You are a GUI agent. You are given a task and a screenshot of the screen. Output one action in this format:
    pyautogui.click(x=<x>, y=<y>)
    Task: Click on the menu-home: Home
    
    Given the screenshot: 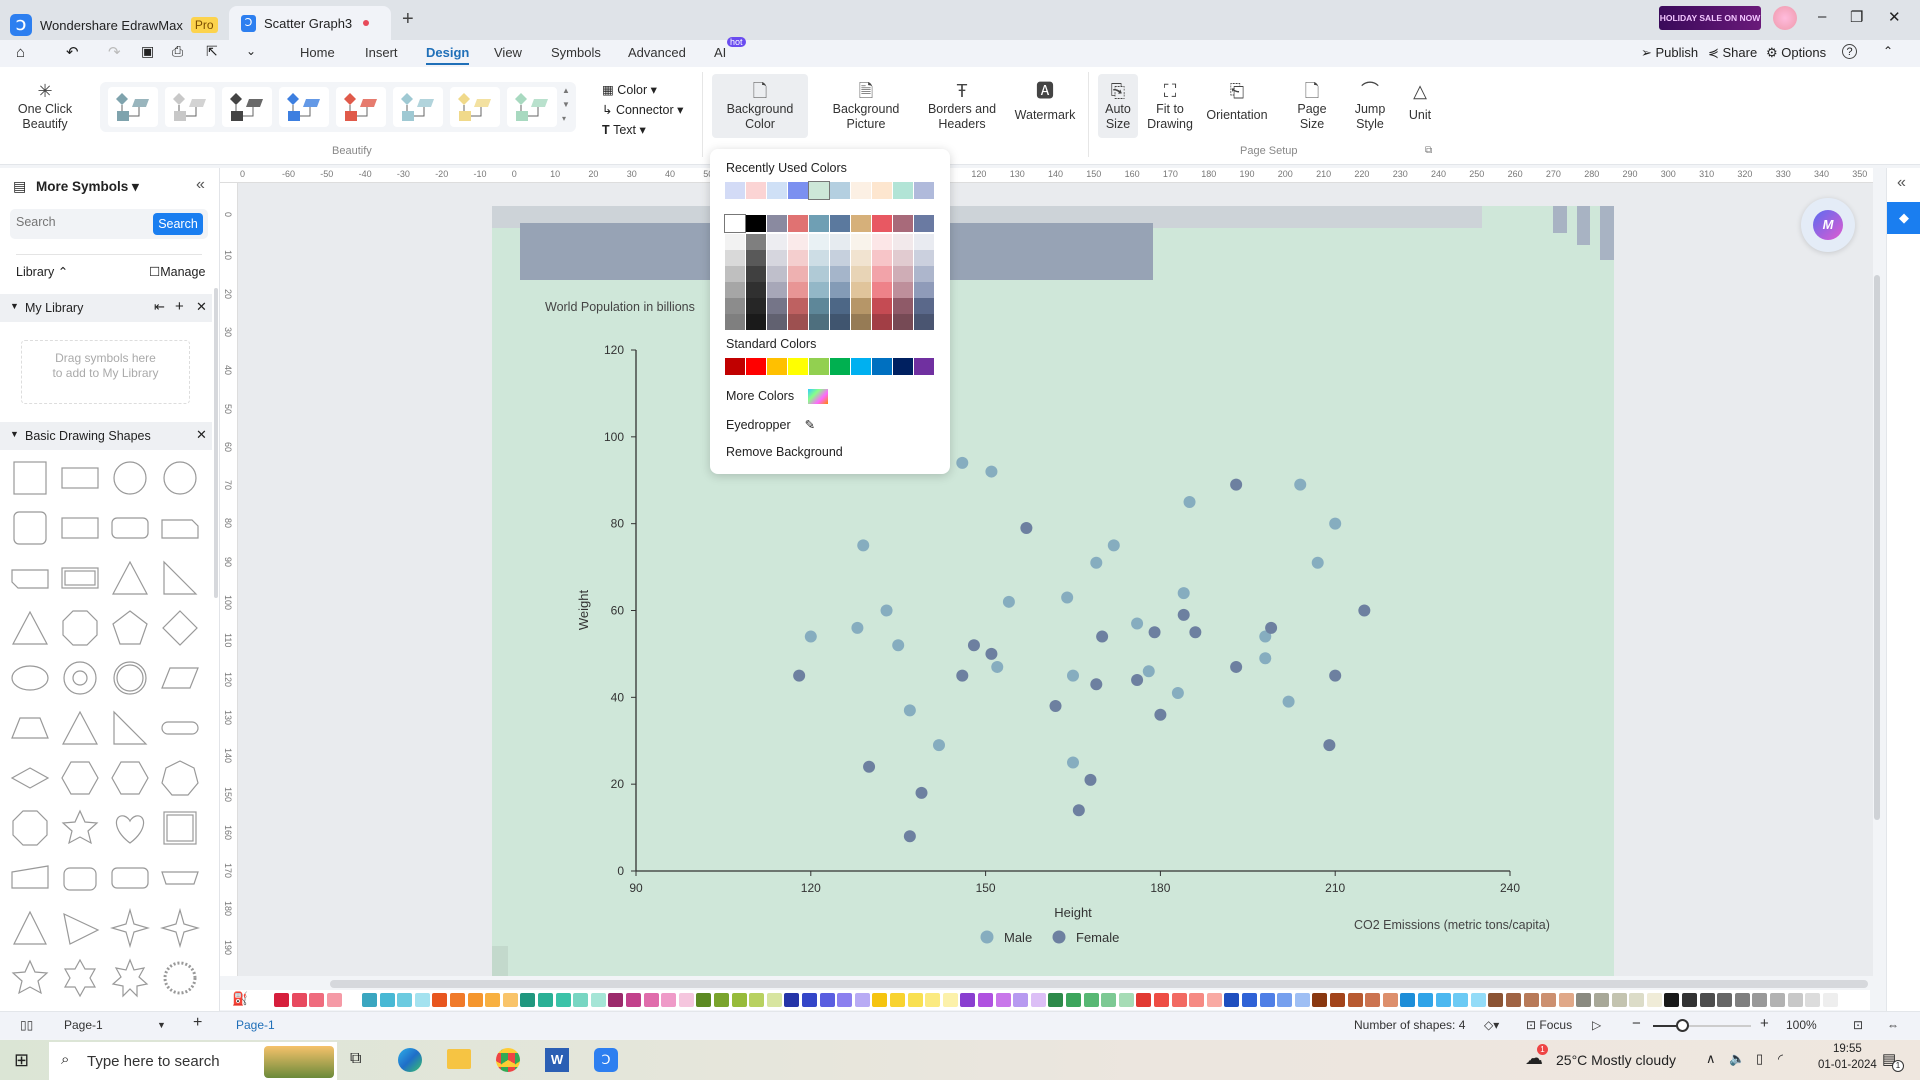 What is the action you would take?
    pyautogui.click(x=317, y=52)
    